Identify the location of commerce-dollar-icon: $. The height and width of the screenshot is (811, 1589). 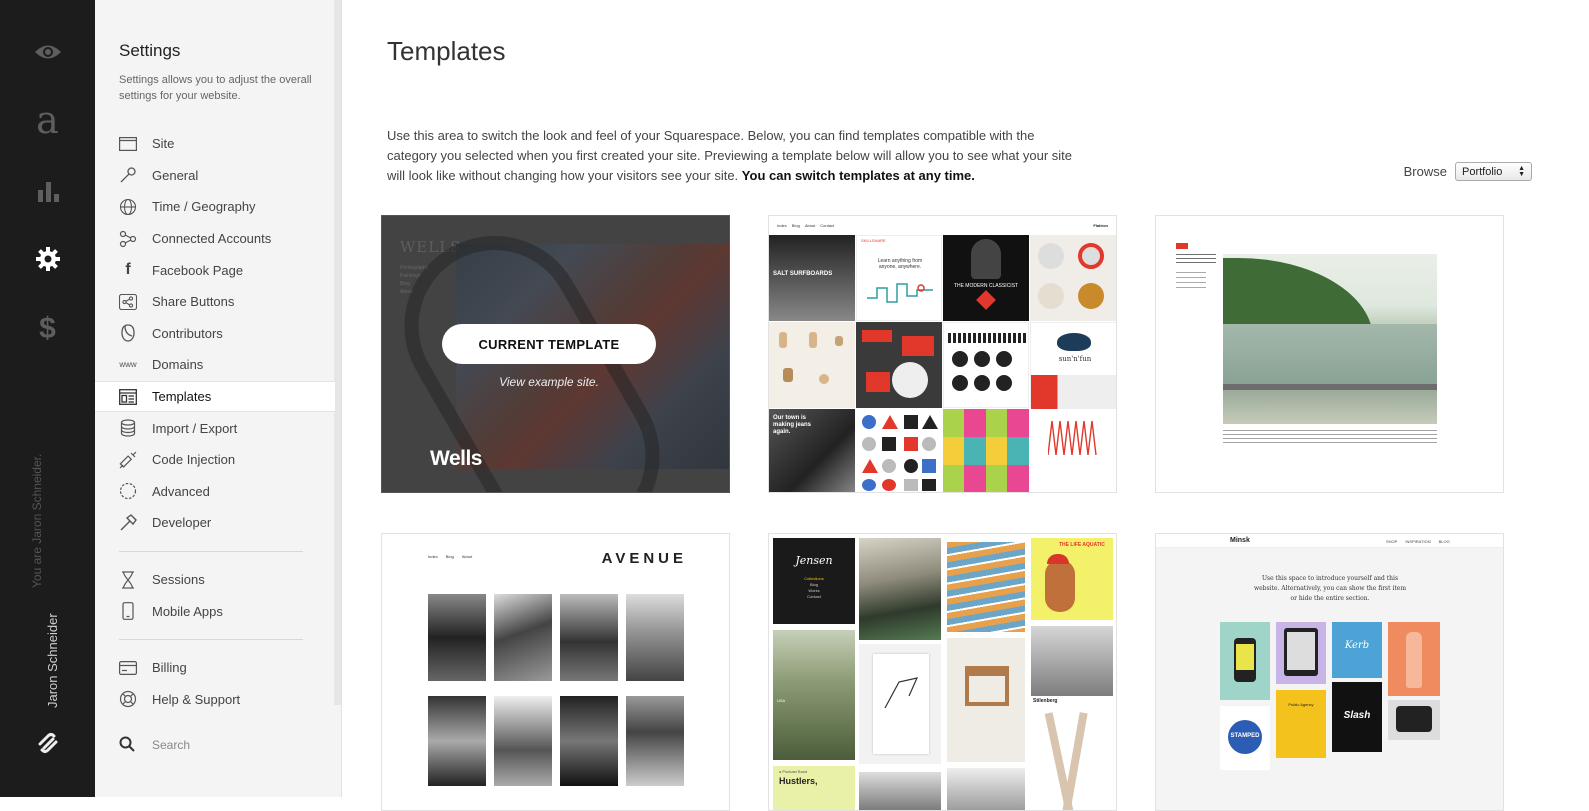
(47, 329).